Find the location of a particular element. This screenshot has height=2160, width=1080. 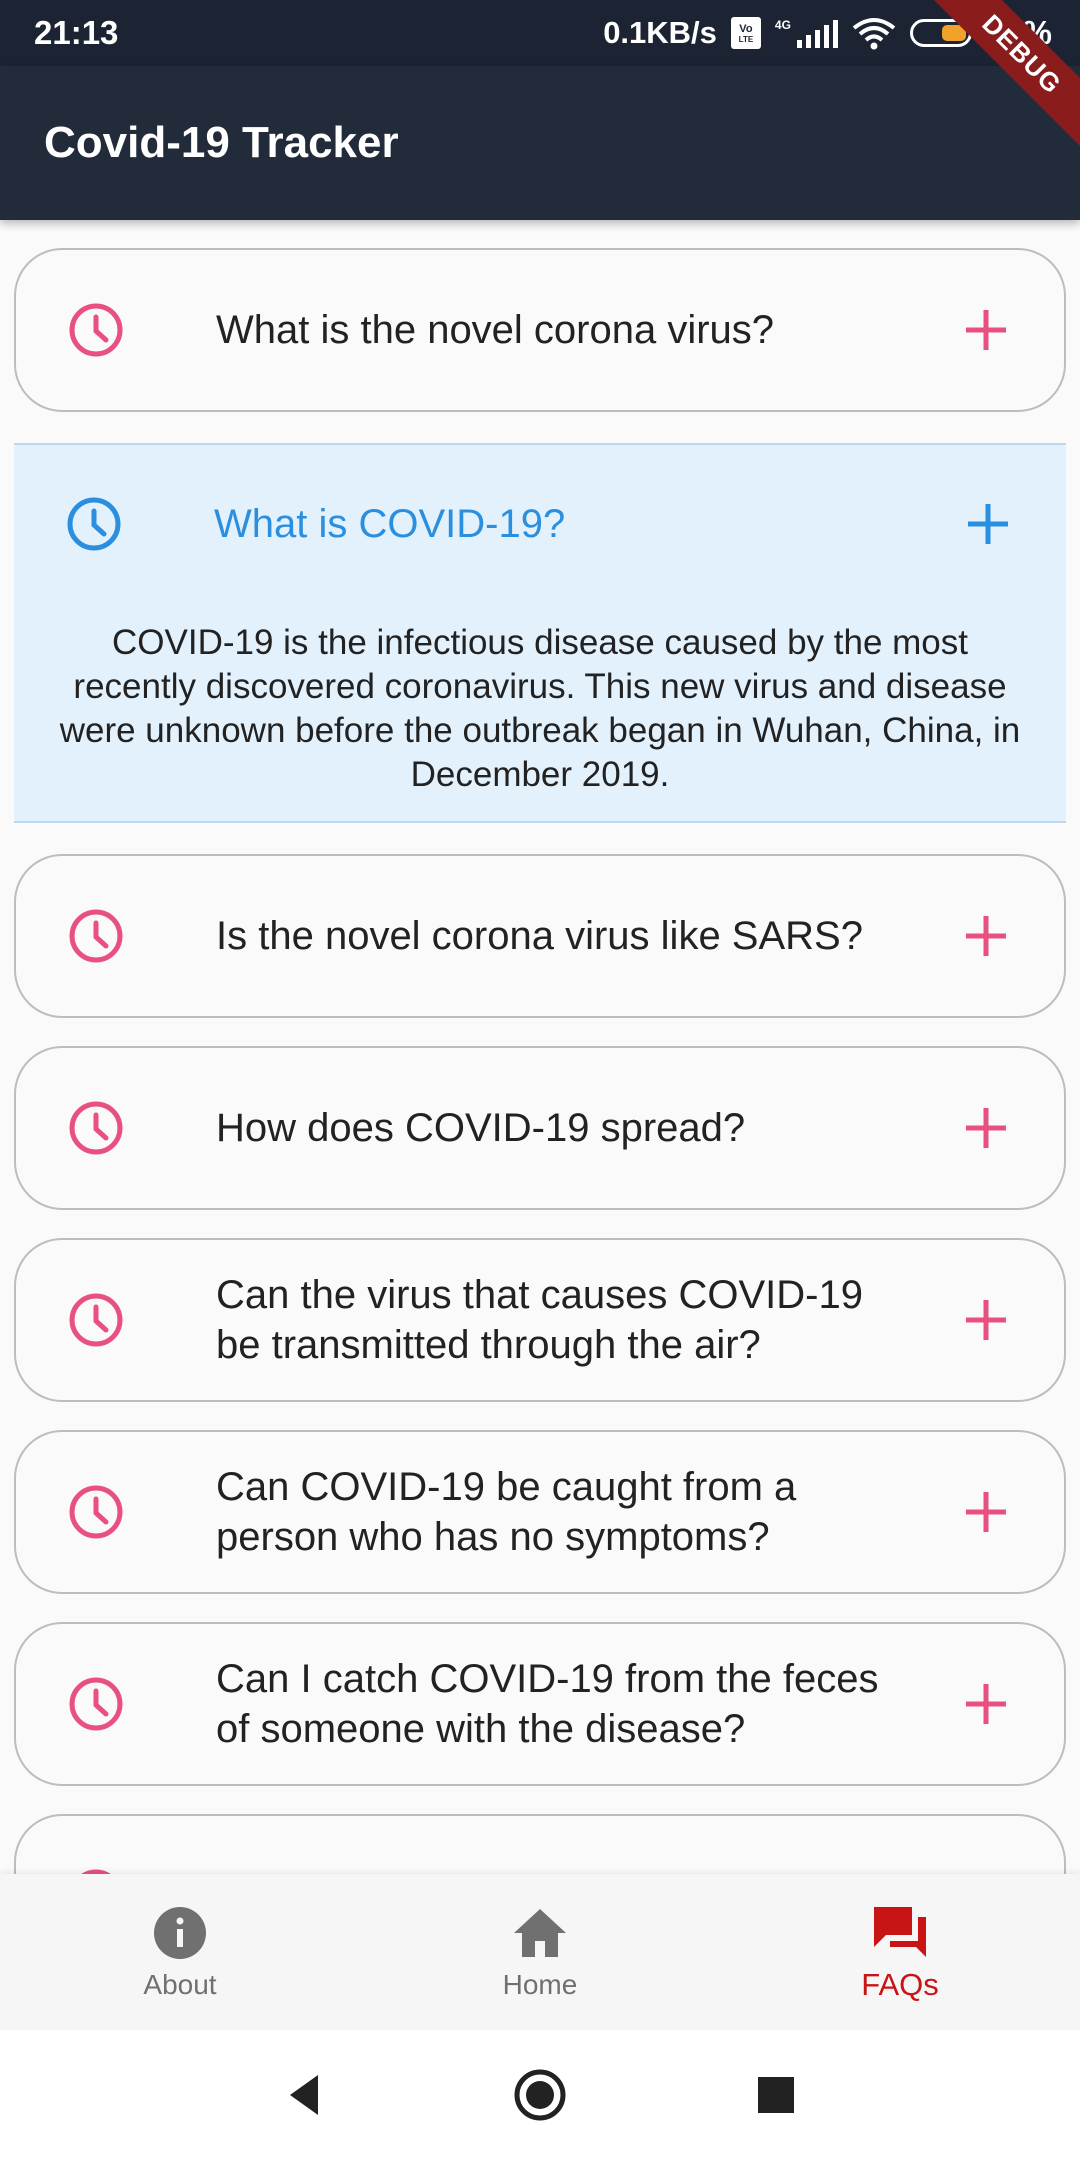

status-time: 21:13 is located at coordinates (76, 32).